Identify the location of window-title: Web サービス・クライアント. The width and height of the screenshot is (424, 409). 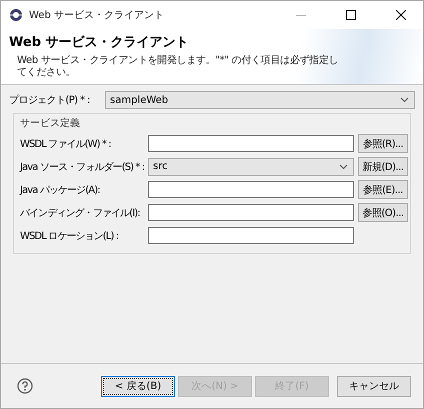
(97, 15).